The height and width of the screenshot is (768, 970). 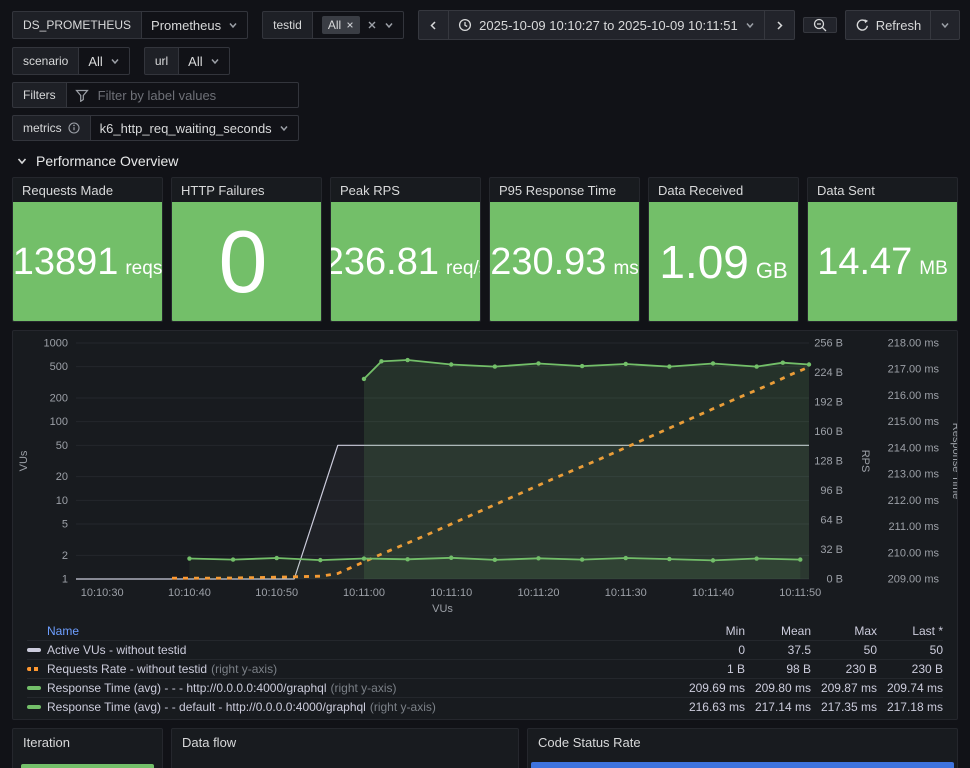 I want to click on stat-unit: MB, so click(x=933, y=268).